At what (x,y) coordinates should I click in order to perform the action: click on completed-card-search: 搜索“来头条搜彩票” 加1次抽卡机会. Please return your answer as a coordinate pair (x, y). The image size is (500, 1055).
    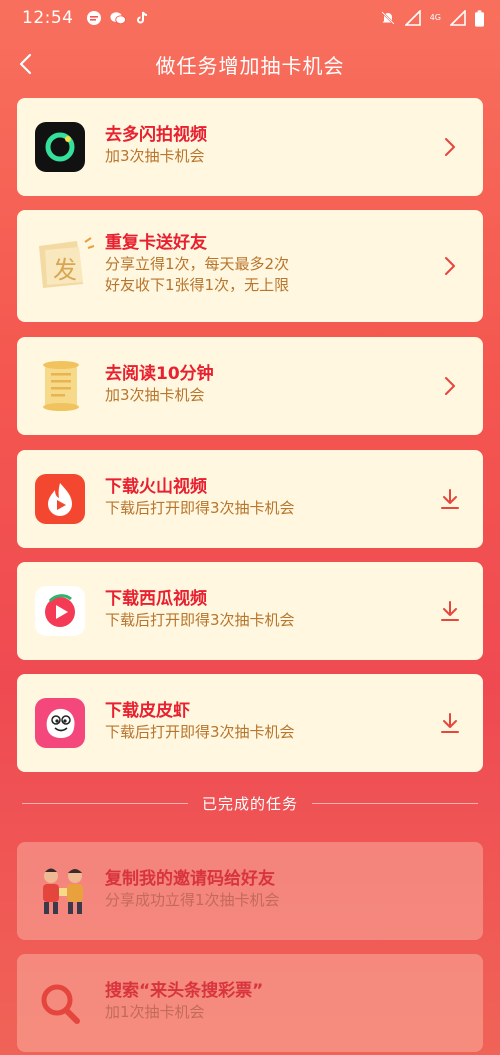
    Looking at the image, I should click on (250, 1003).